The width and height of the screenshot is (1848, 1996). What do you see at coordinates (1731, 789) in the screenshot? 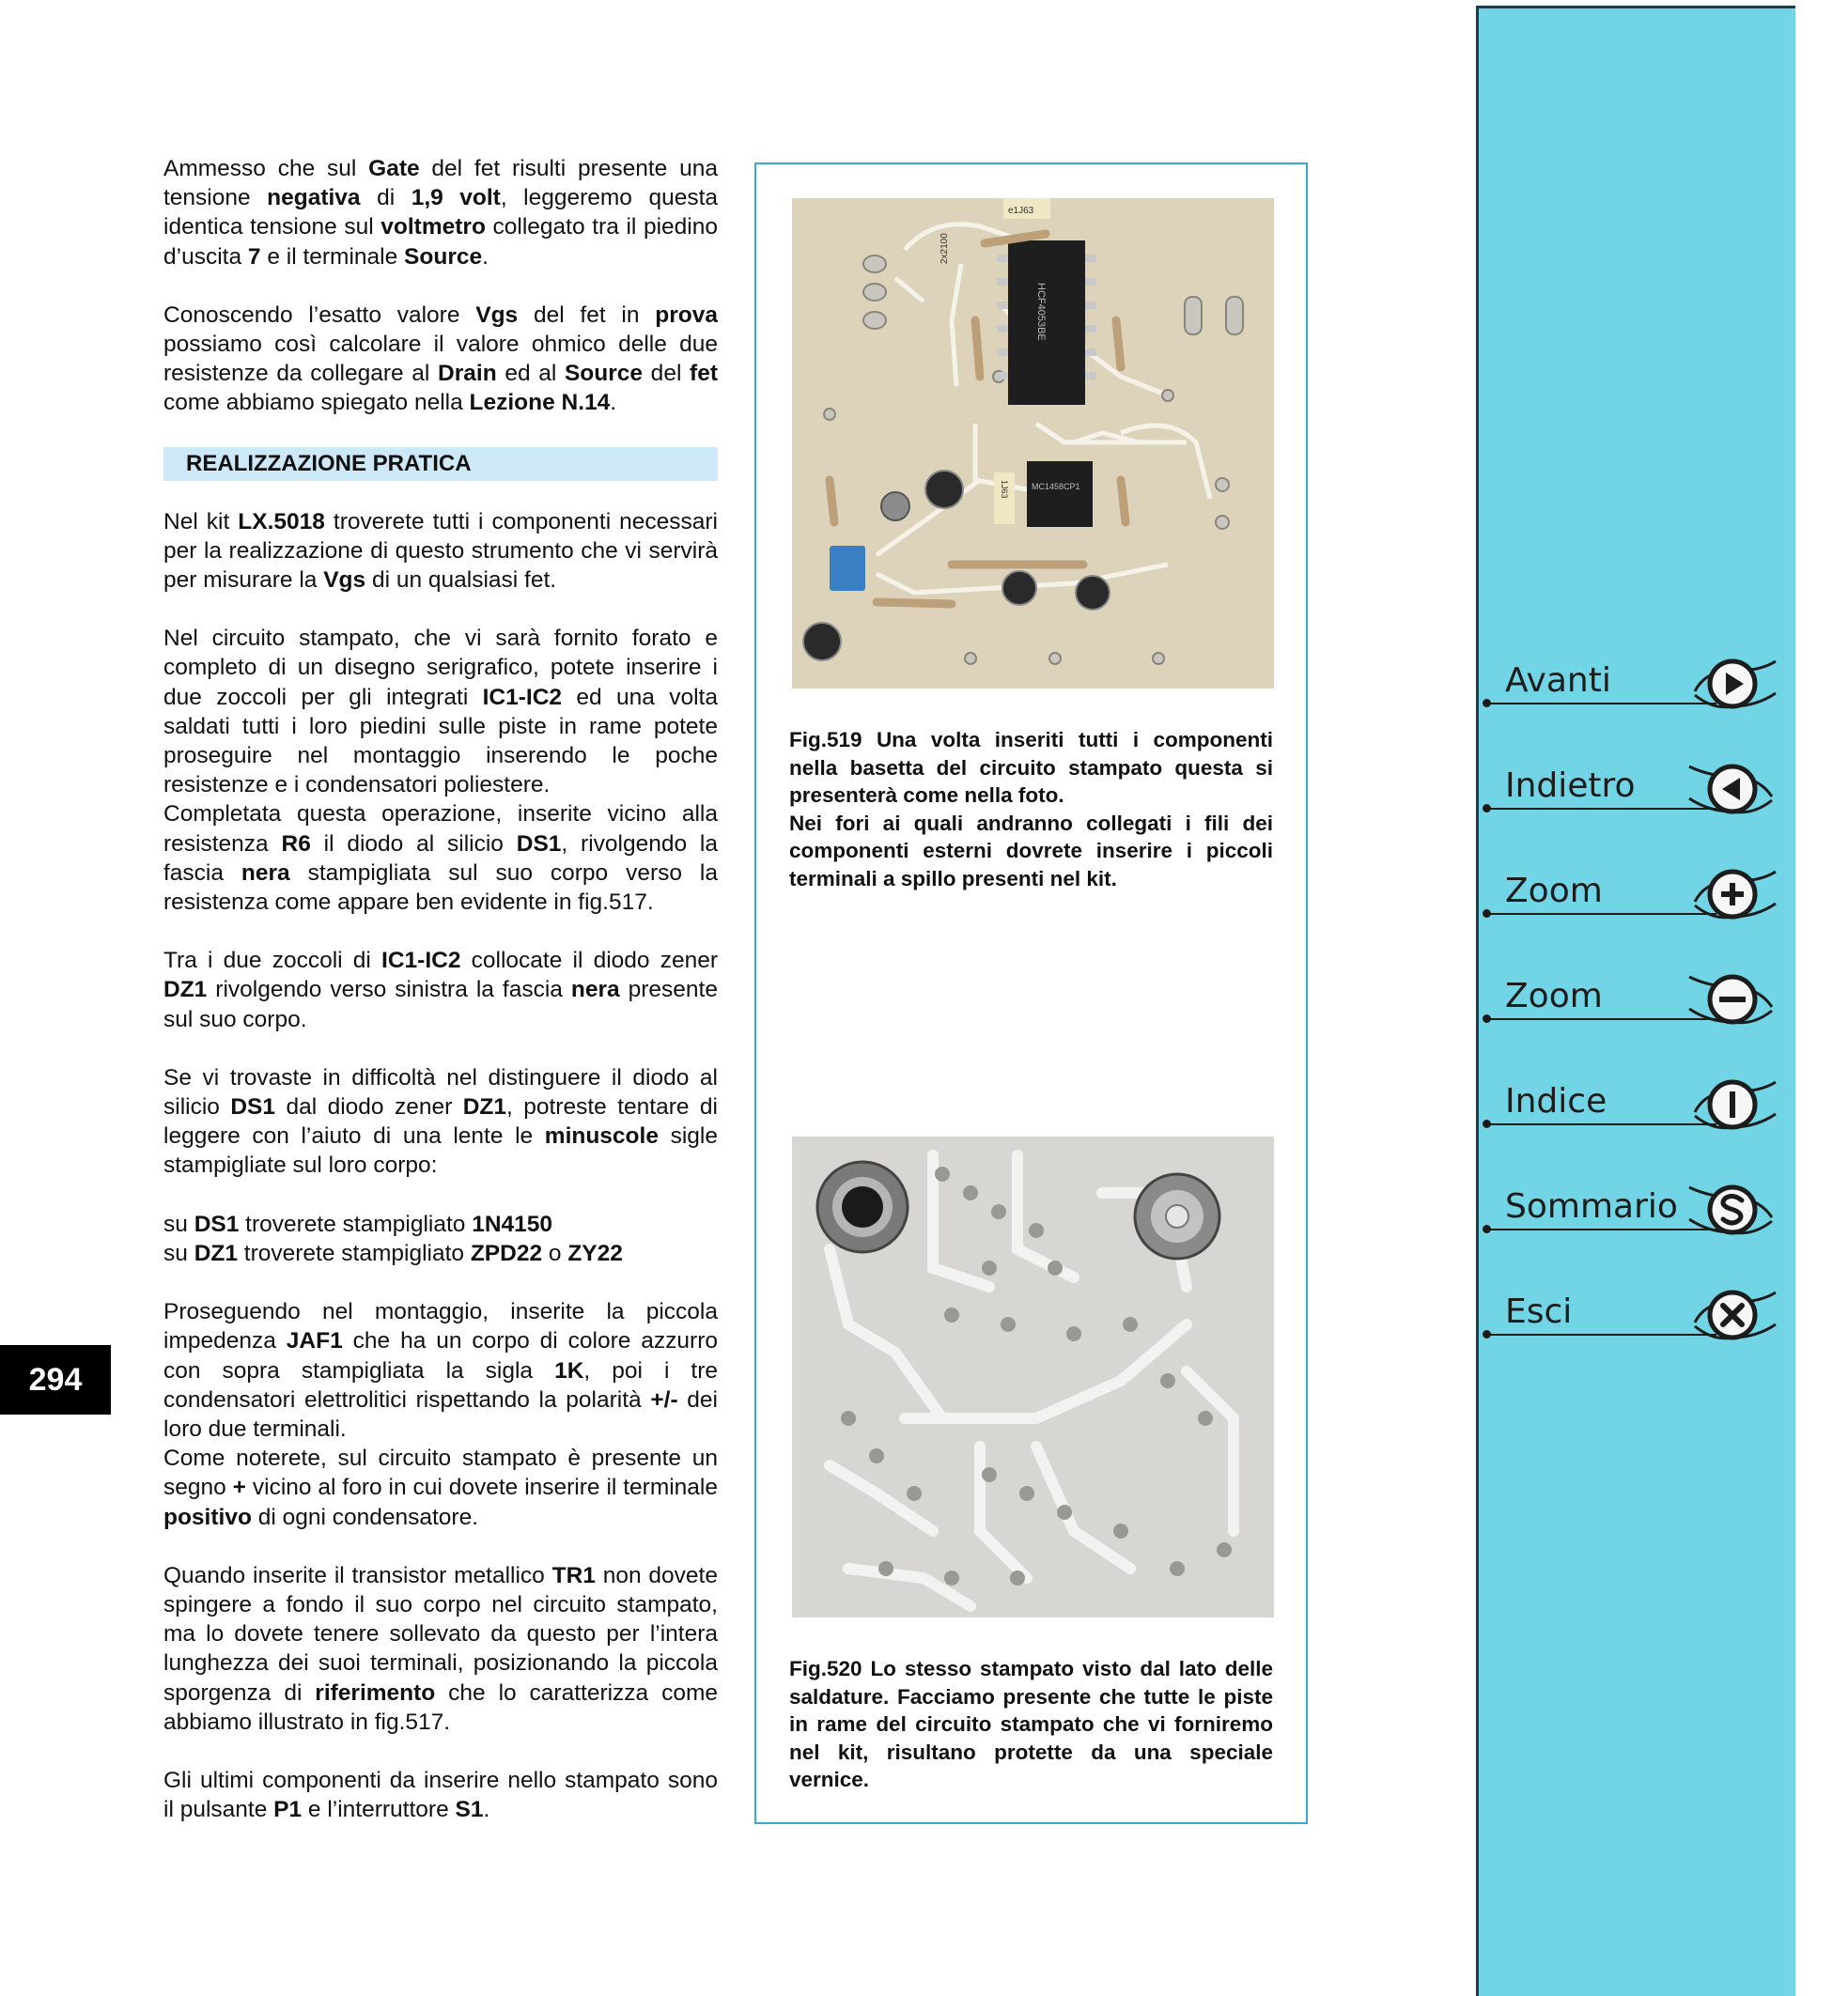
I see `play-left-icon` at bounding box center [1731, 789].